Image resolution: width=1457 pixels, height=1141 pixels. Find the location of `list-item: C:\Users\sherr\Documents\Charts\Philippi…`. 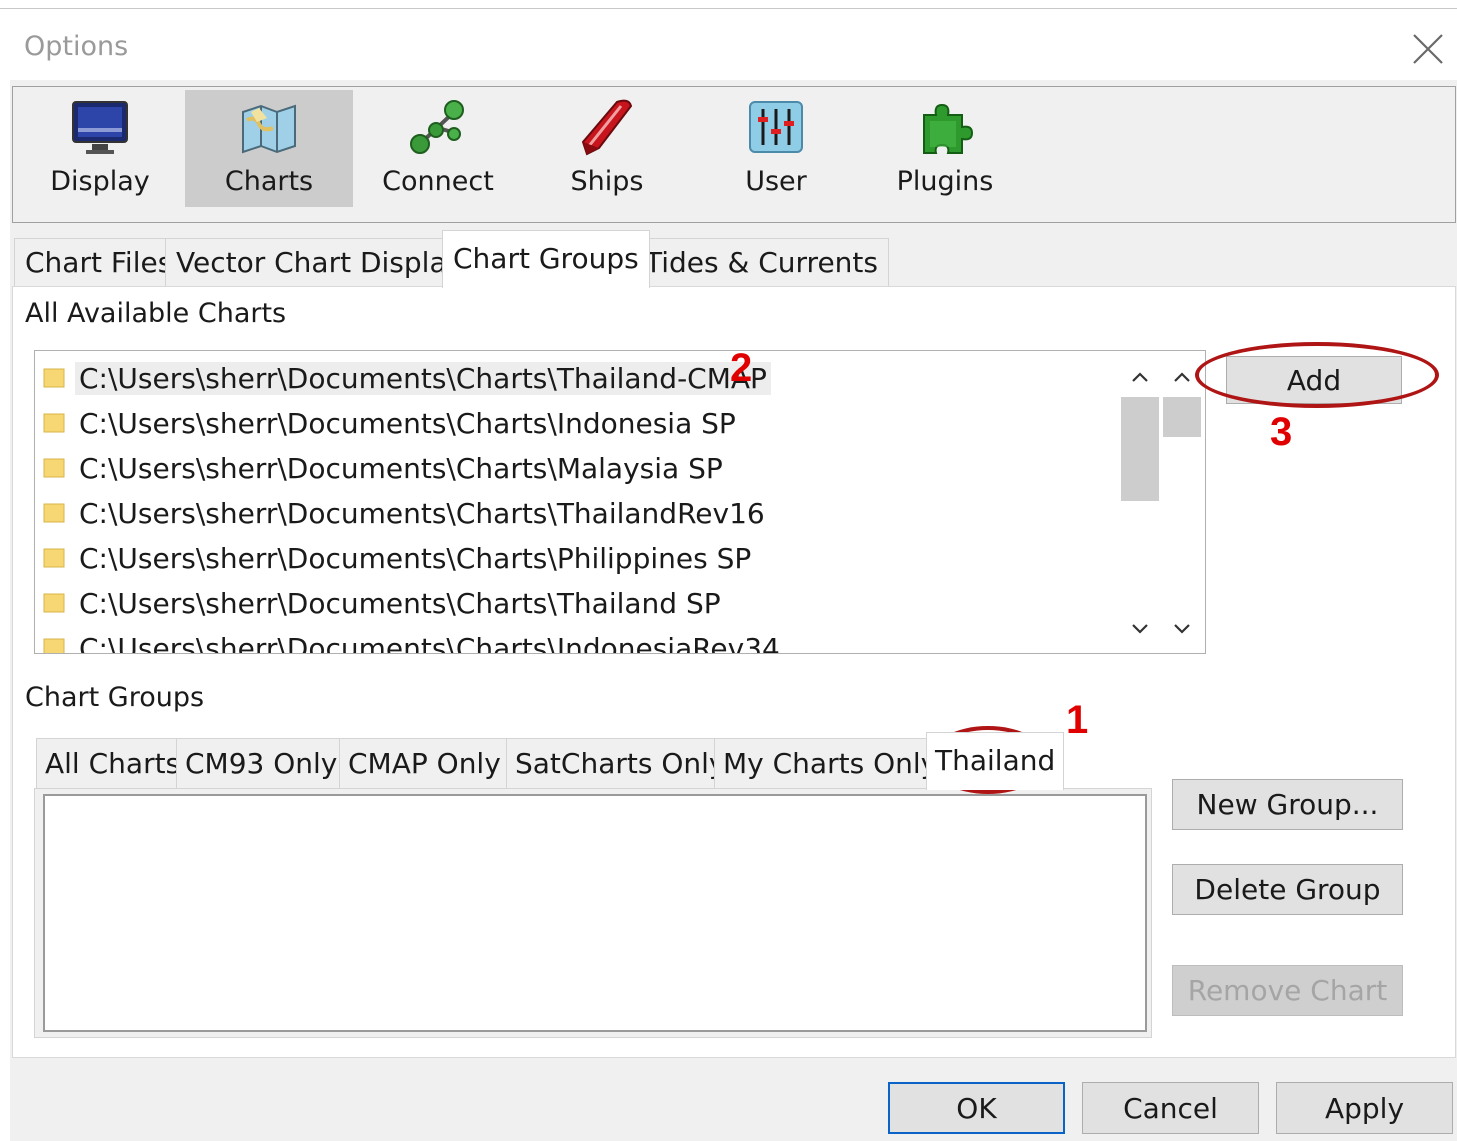

list-item: C:\Users\sherr\Documents\Charts\Philippi… is located at coordinates (399, 558).